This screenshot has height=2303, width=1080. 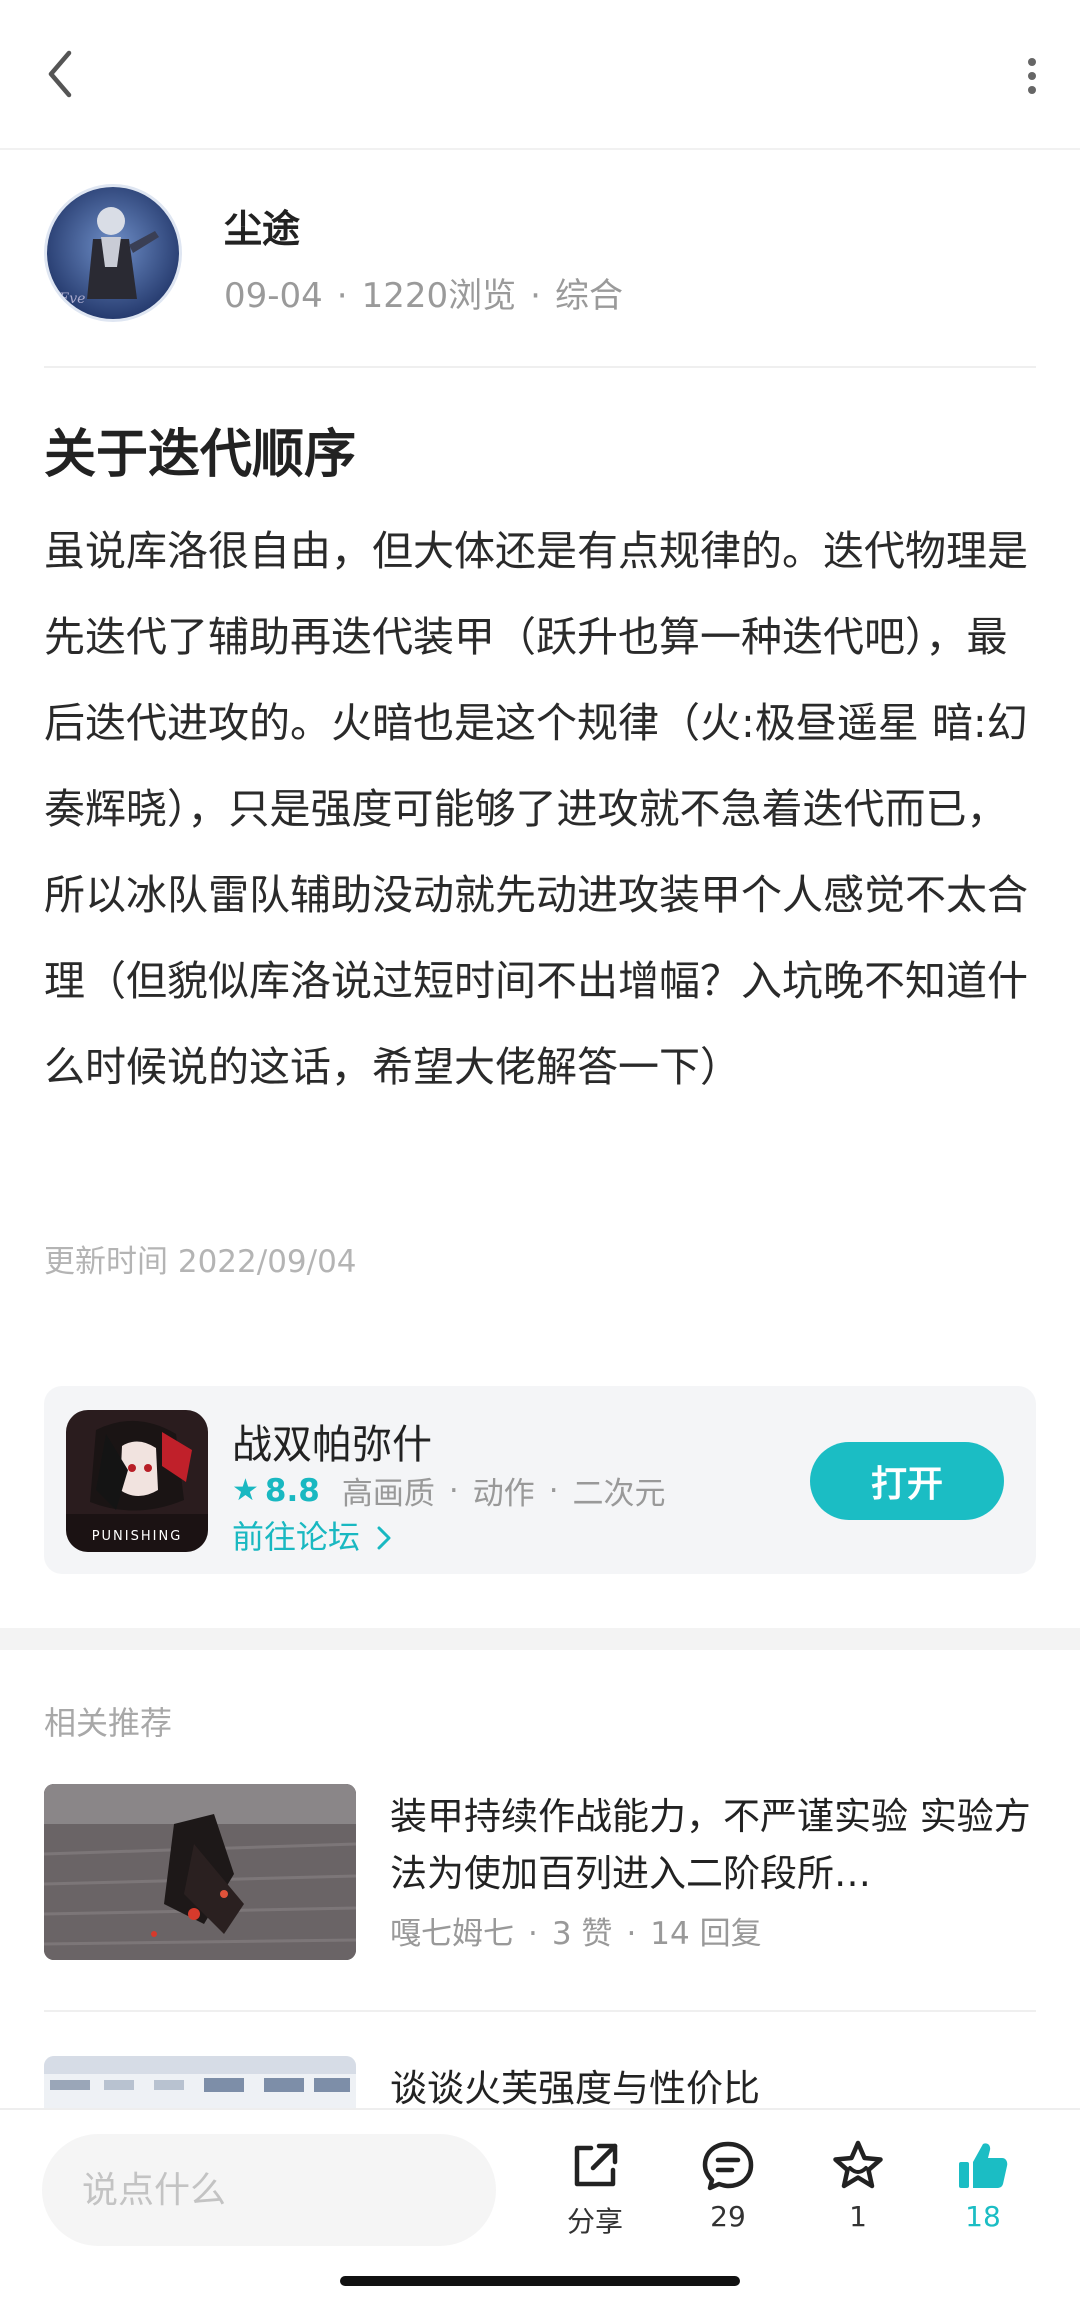 I want to click on thumbs-up-icon, so click(x=983, y=2165).